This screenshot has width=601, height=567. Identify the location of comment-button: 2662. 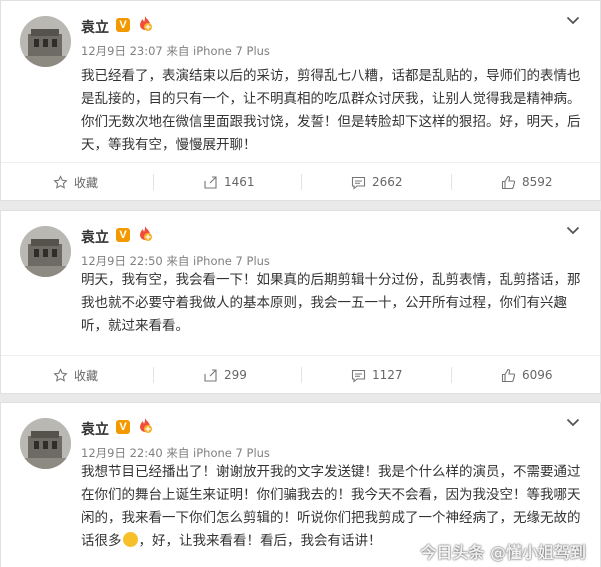
(377, 182).